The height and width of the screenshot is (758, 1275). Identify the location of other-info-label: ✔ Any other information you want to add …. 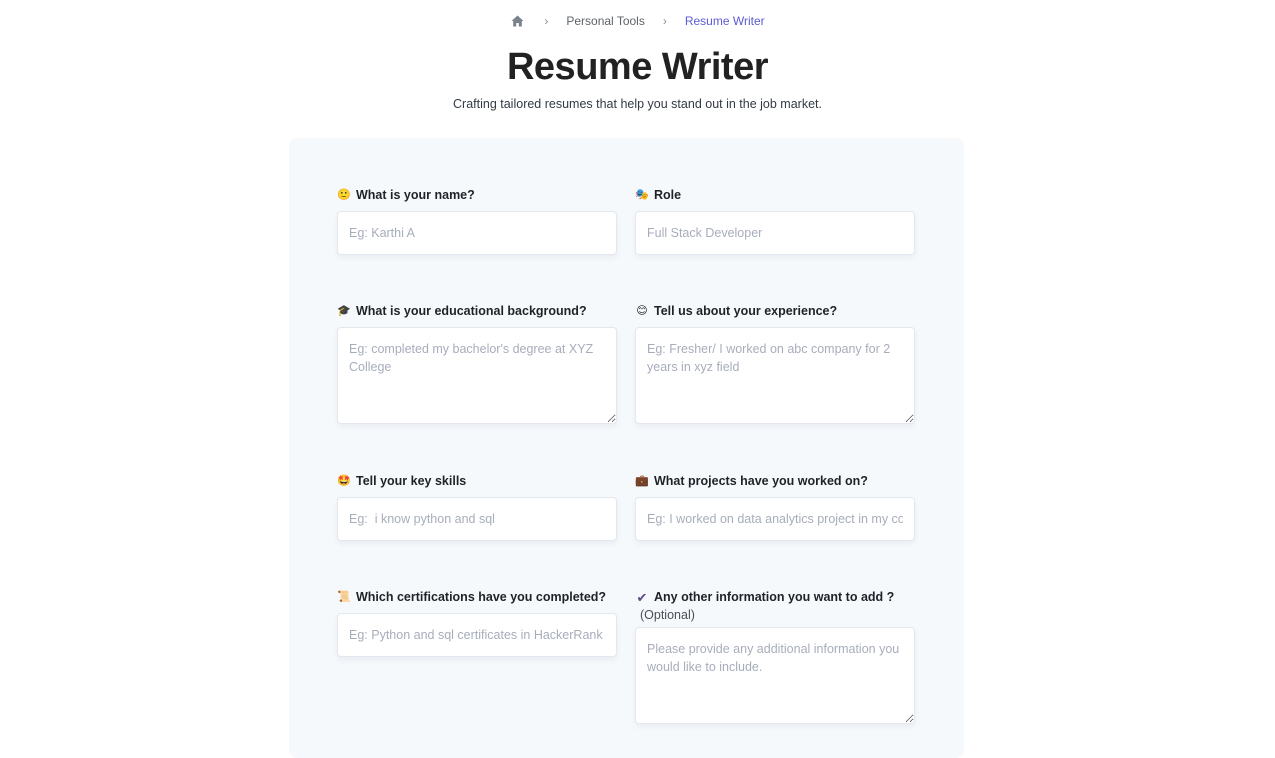
(775, 597).